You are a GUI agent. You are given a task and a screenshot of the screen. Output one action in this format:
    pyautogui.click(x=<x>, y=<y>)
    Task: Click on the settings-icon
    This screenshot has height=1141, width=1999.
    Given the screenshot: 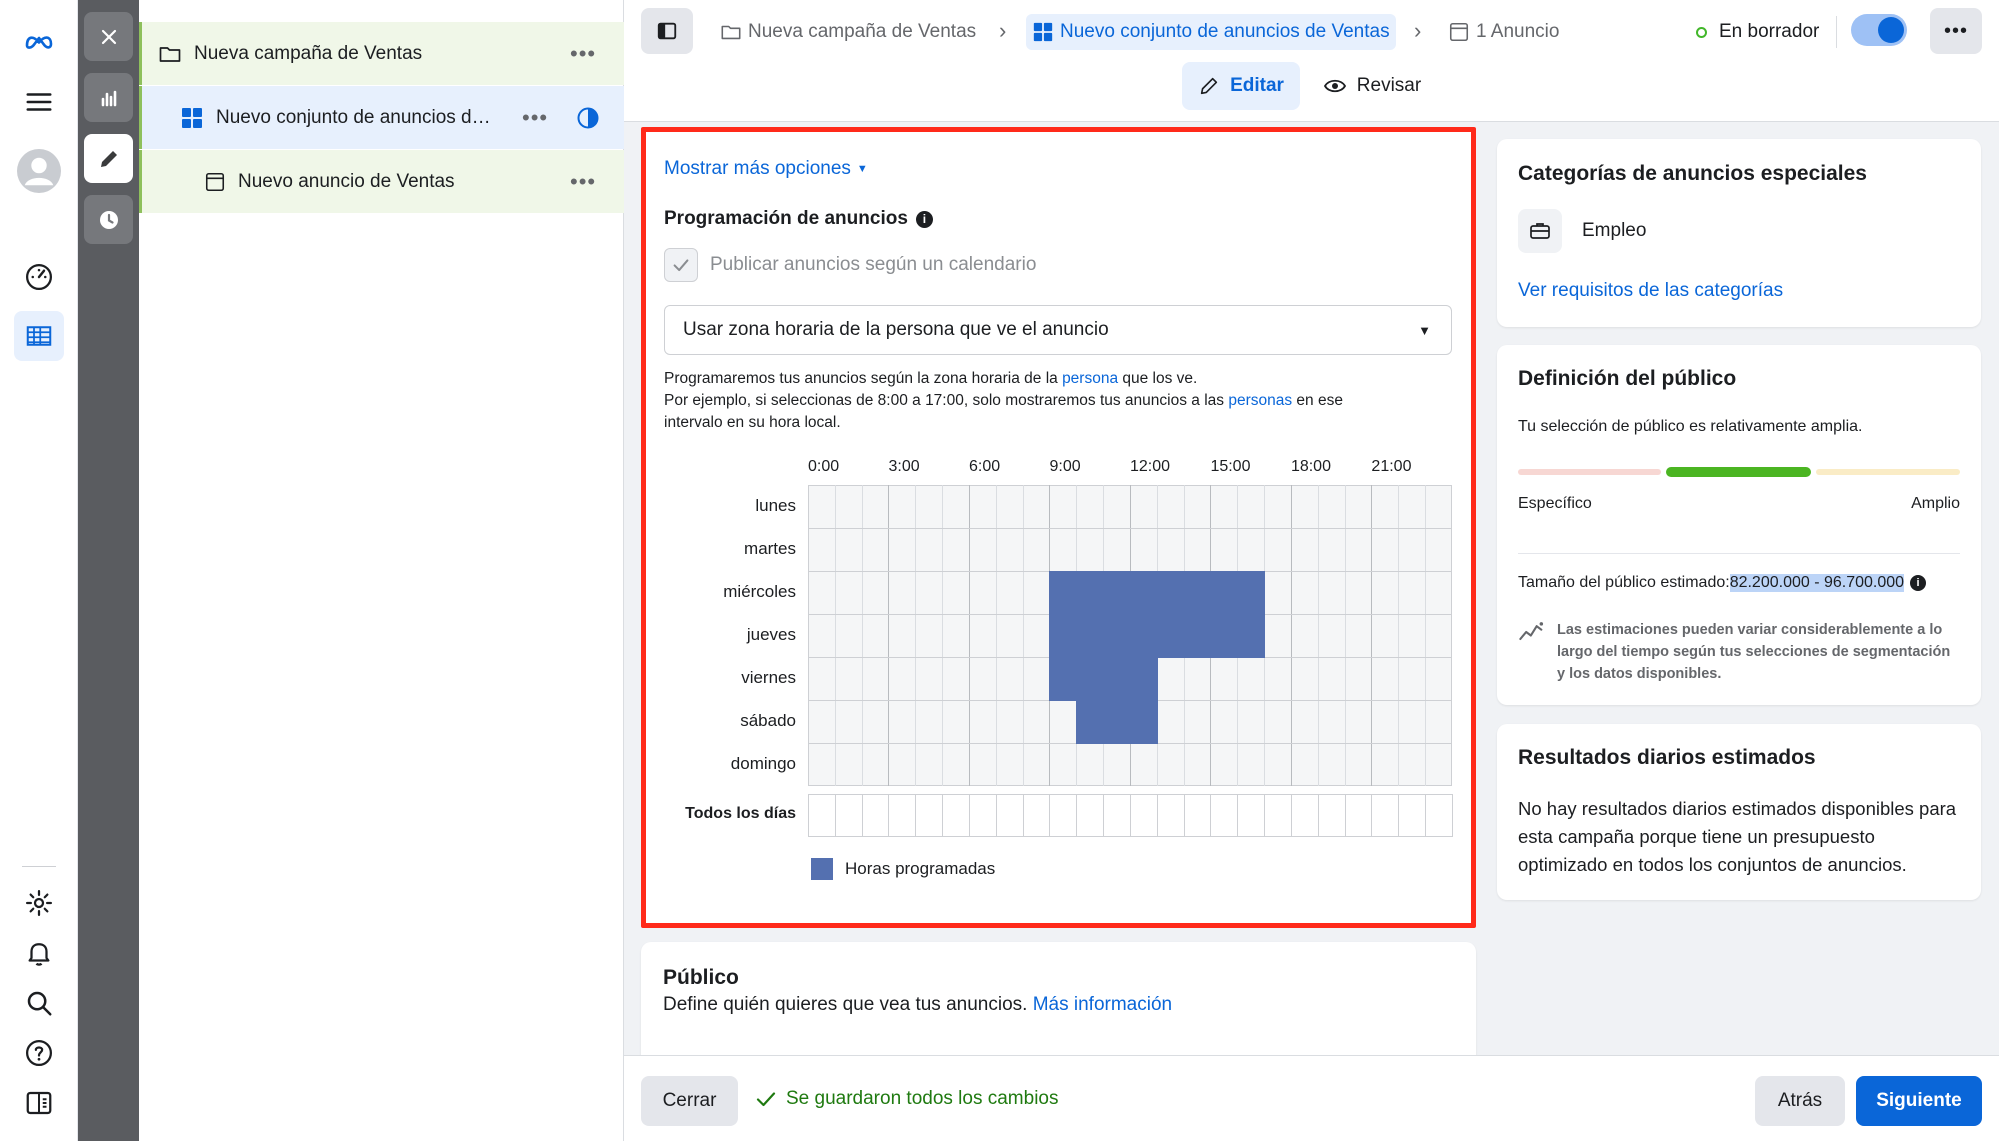 What is the action you would take?
    pyautogui.click(x=39, y=903)
    